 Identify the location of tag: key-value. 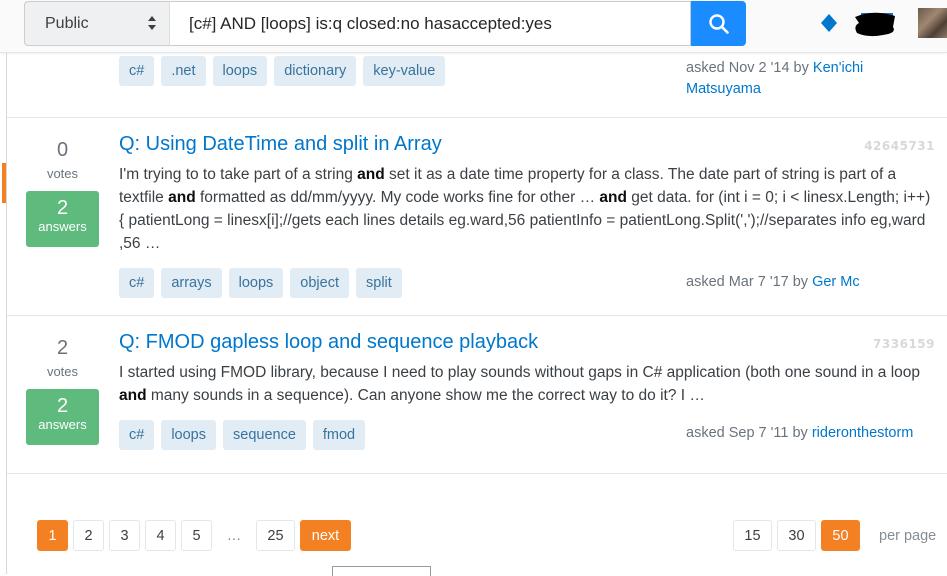
(404, 71).